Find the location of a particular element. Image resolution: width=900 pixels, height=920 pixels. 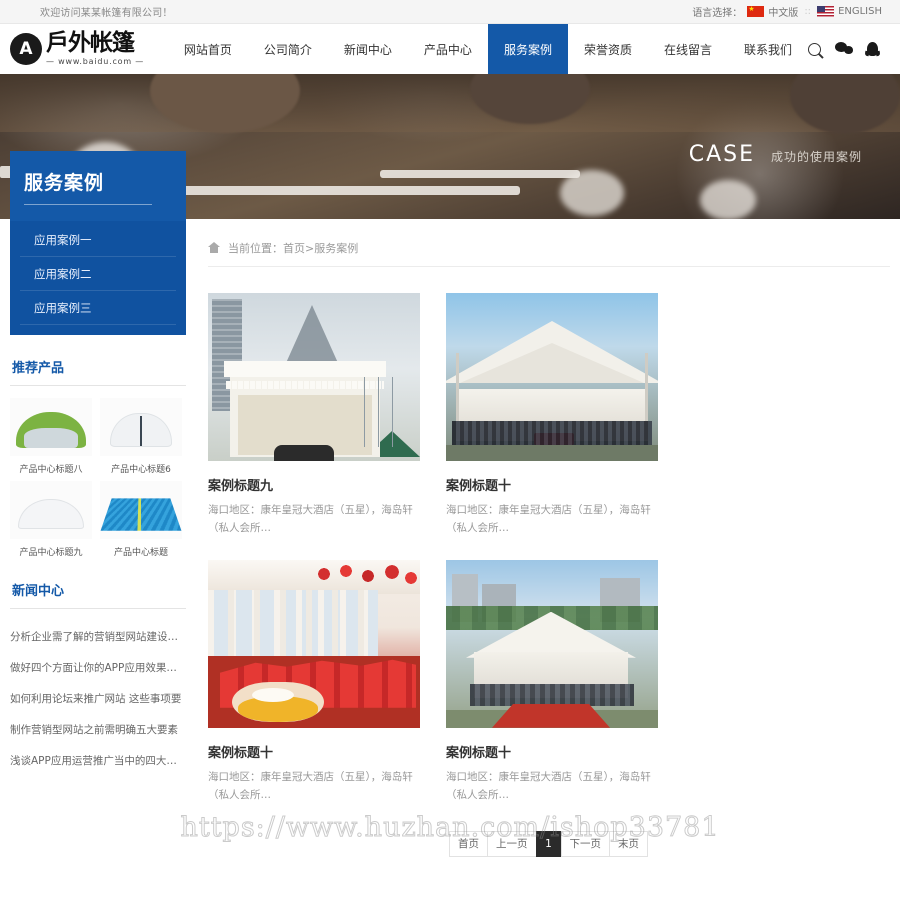

case-thumbnail-banquet-interior is located at coordinates (314, 643).